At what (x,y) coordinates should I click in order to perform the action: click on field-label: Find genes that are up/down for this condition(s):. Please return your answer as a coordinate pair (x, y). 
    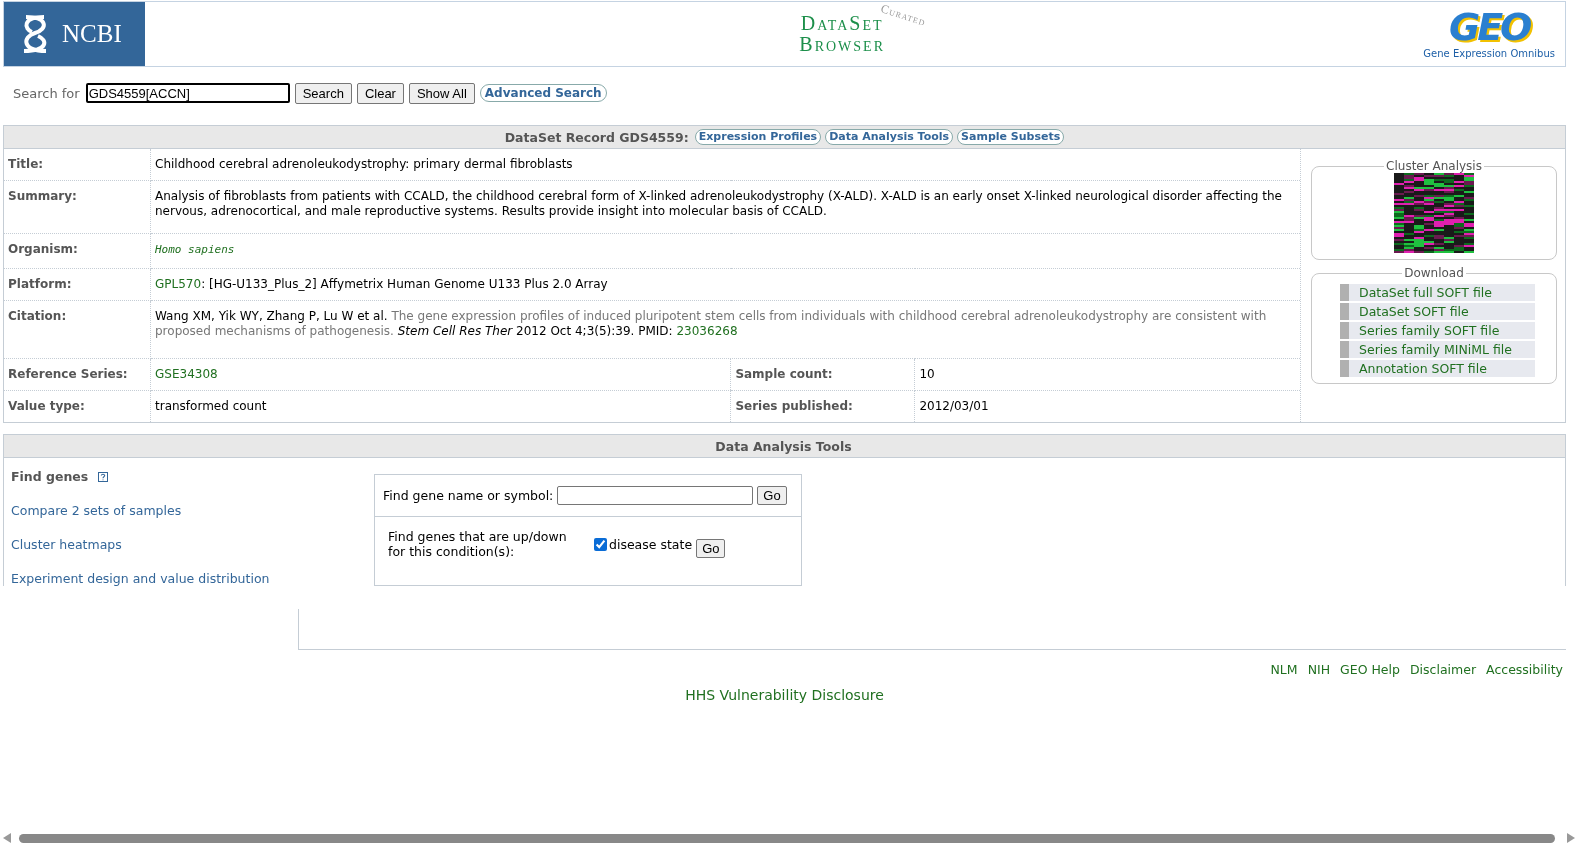
    Looking at the image, I should click on (478, 544).